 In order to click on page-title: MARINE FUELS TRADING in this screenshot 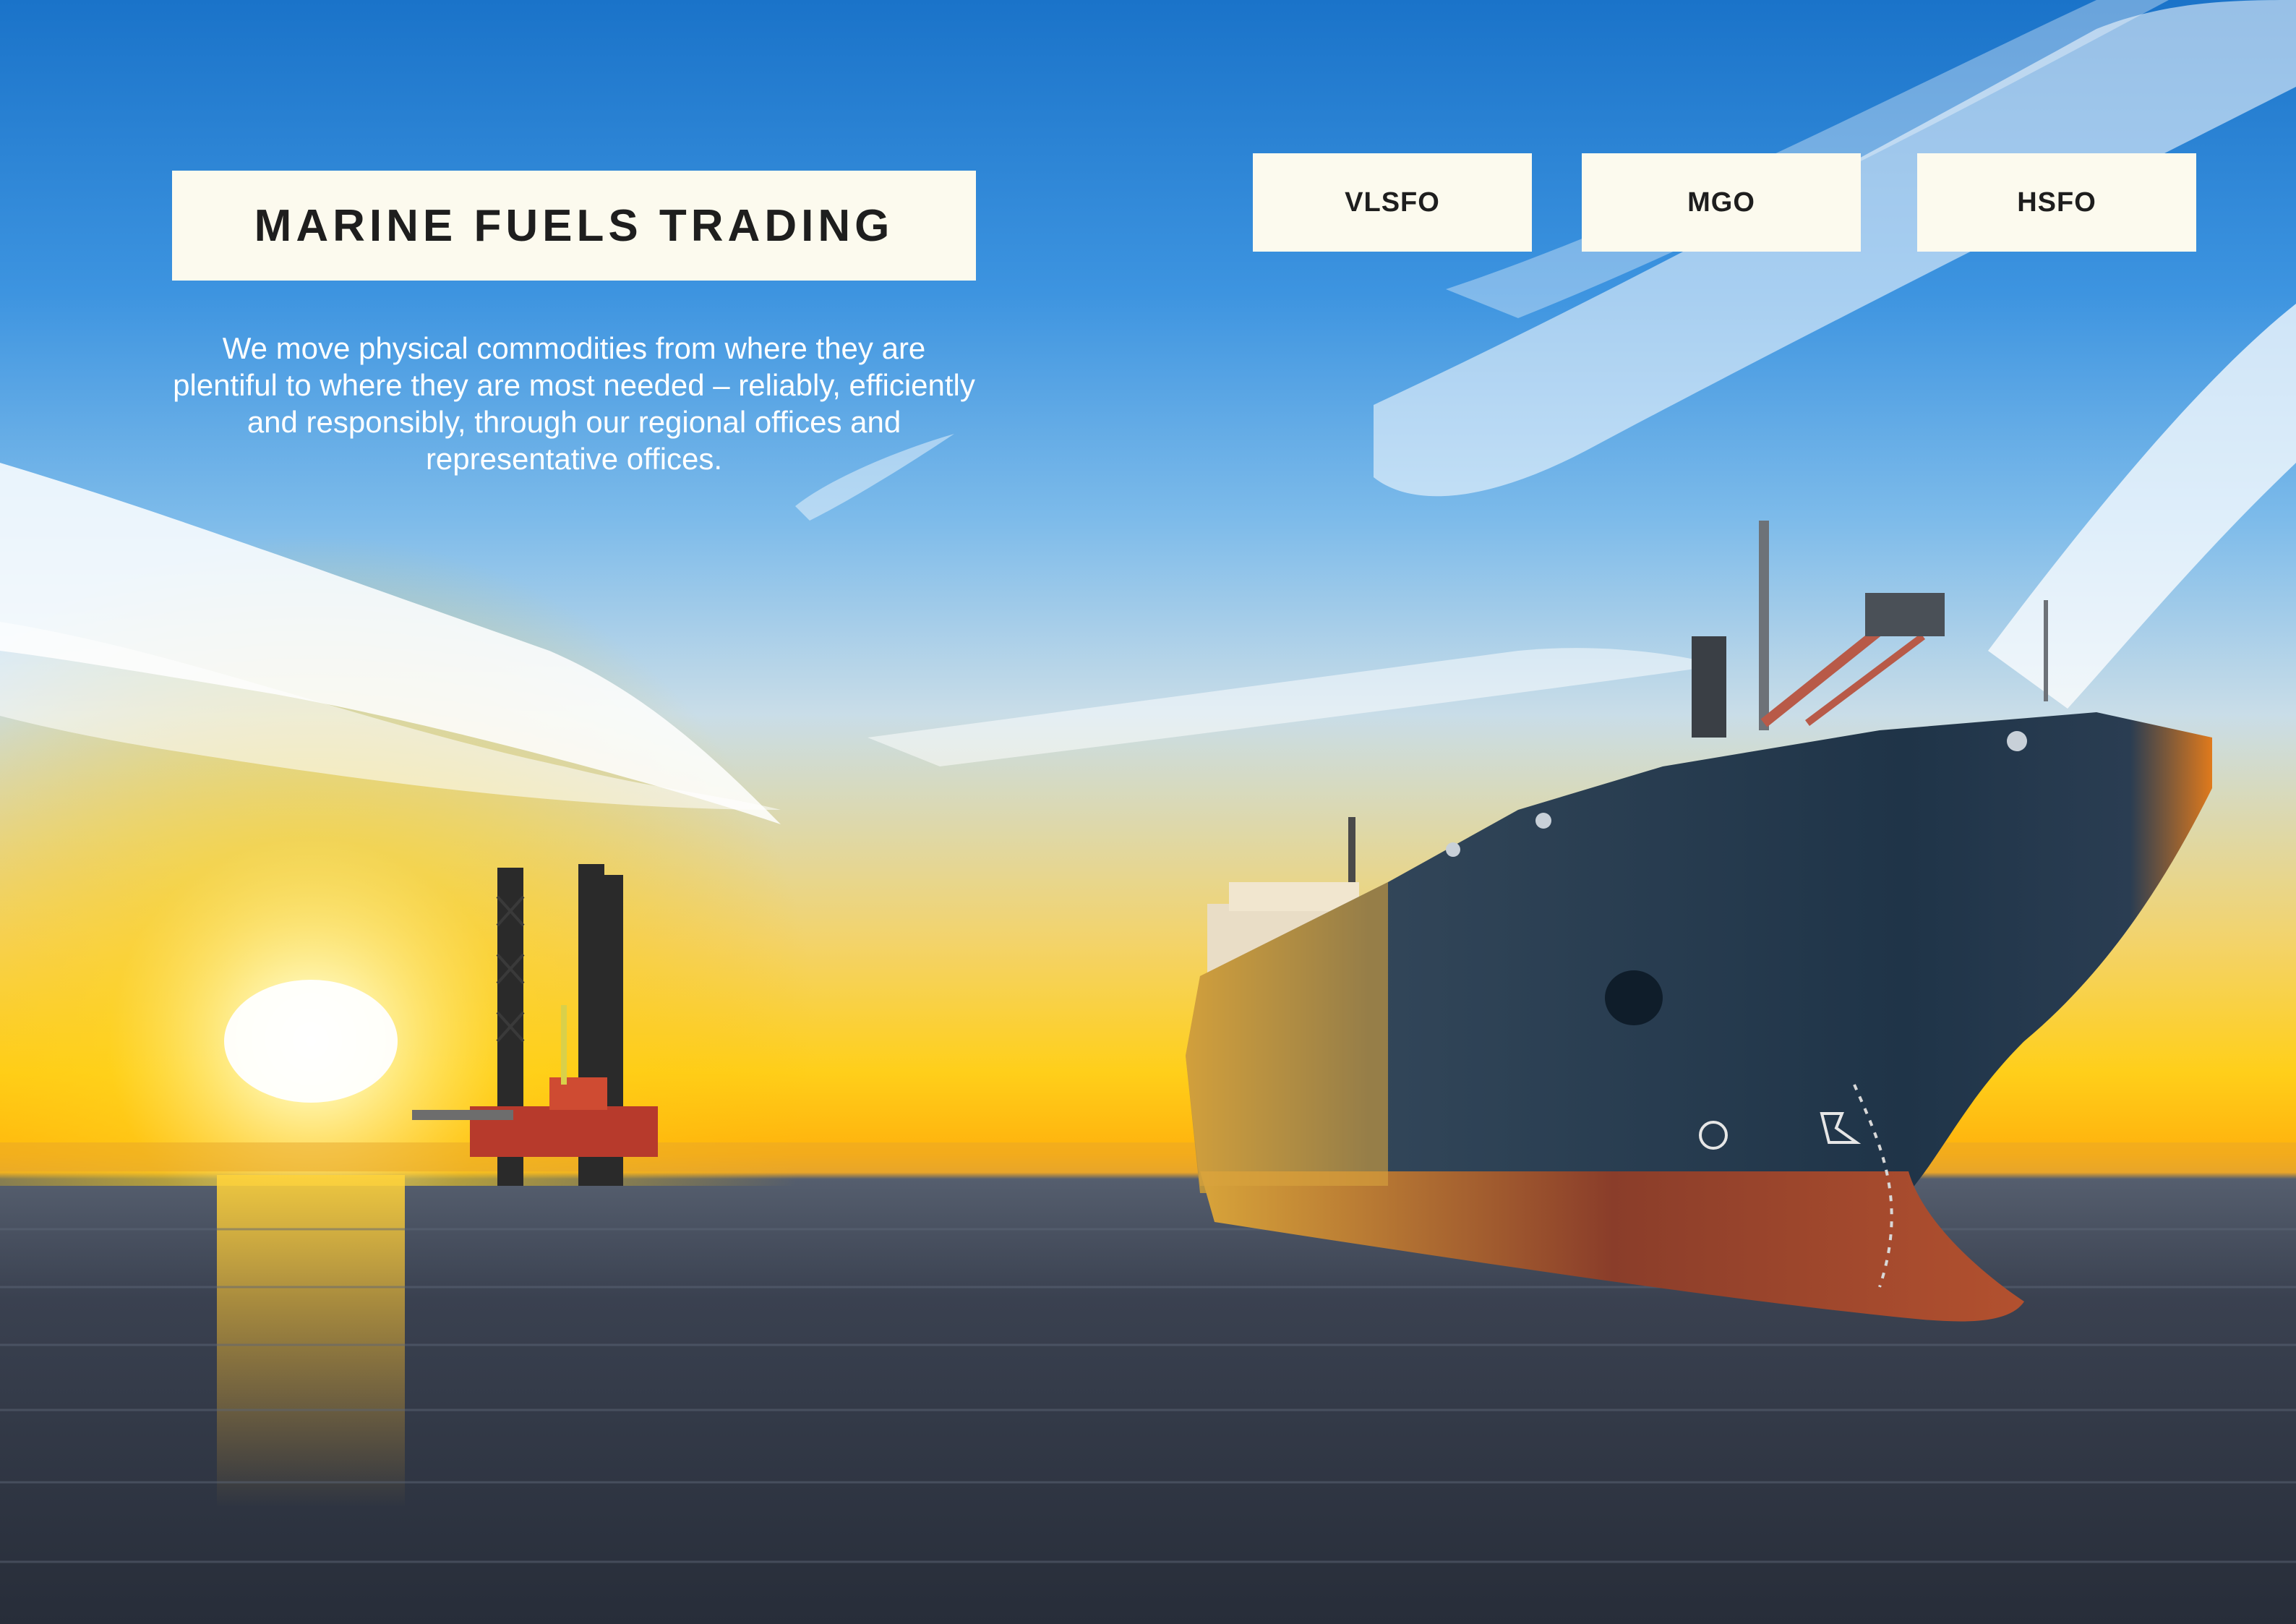, I will do `click(574, 225)`.